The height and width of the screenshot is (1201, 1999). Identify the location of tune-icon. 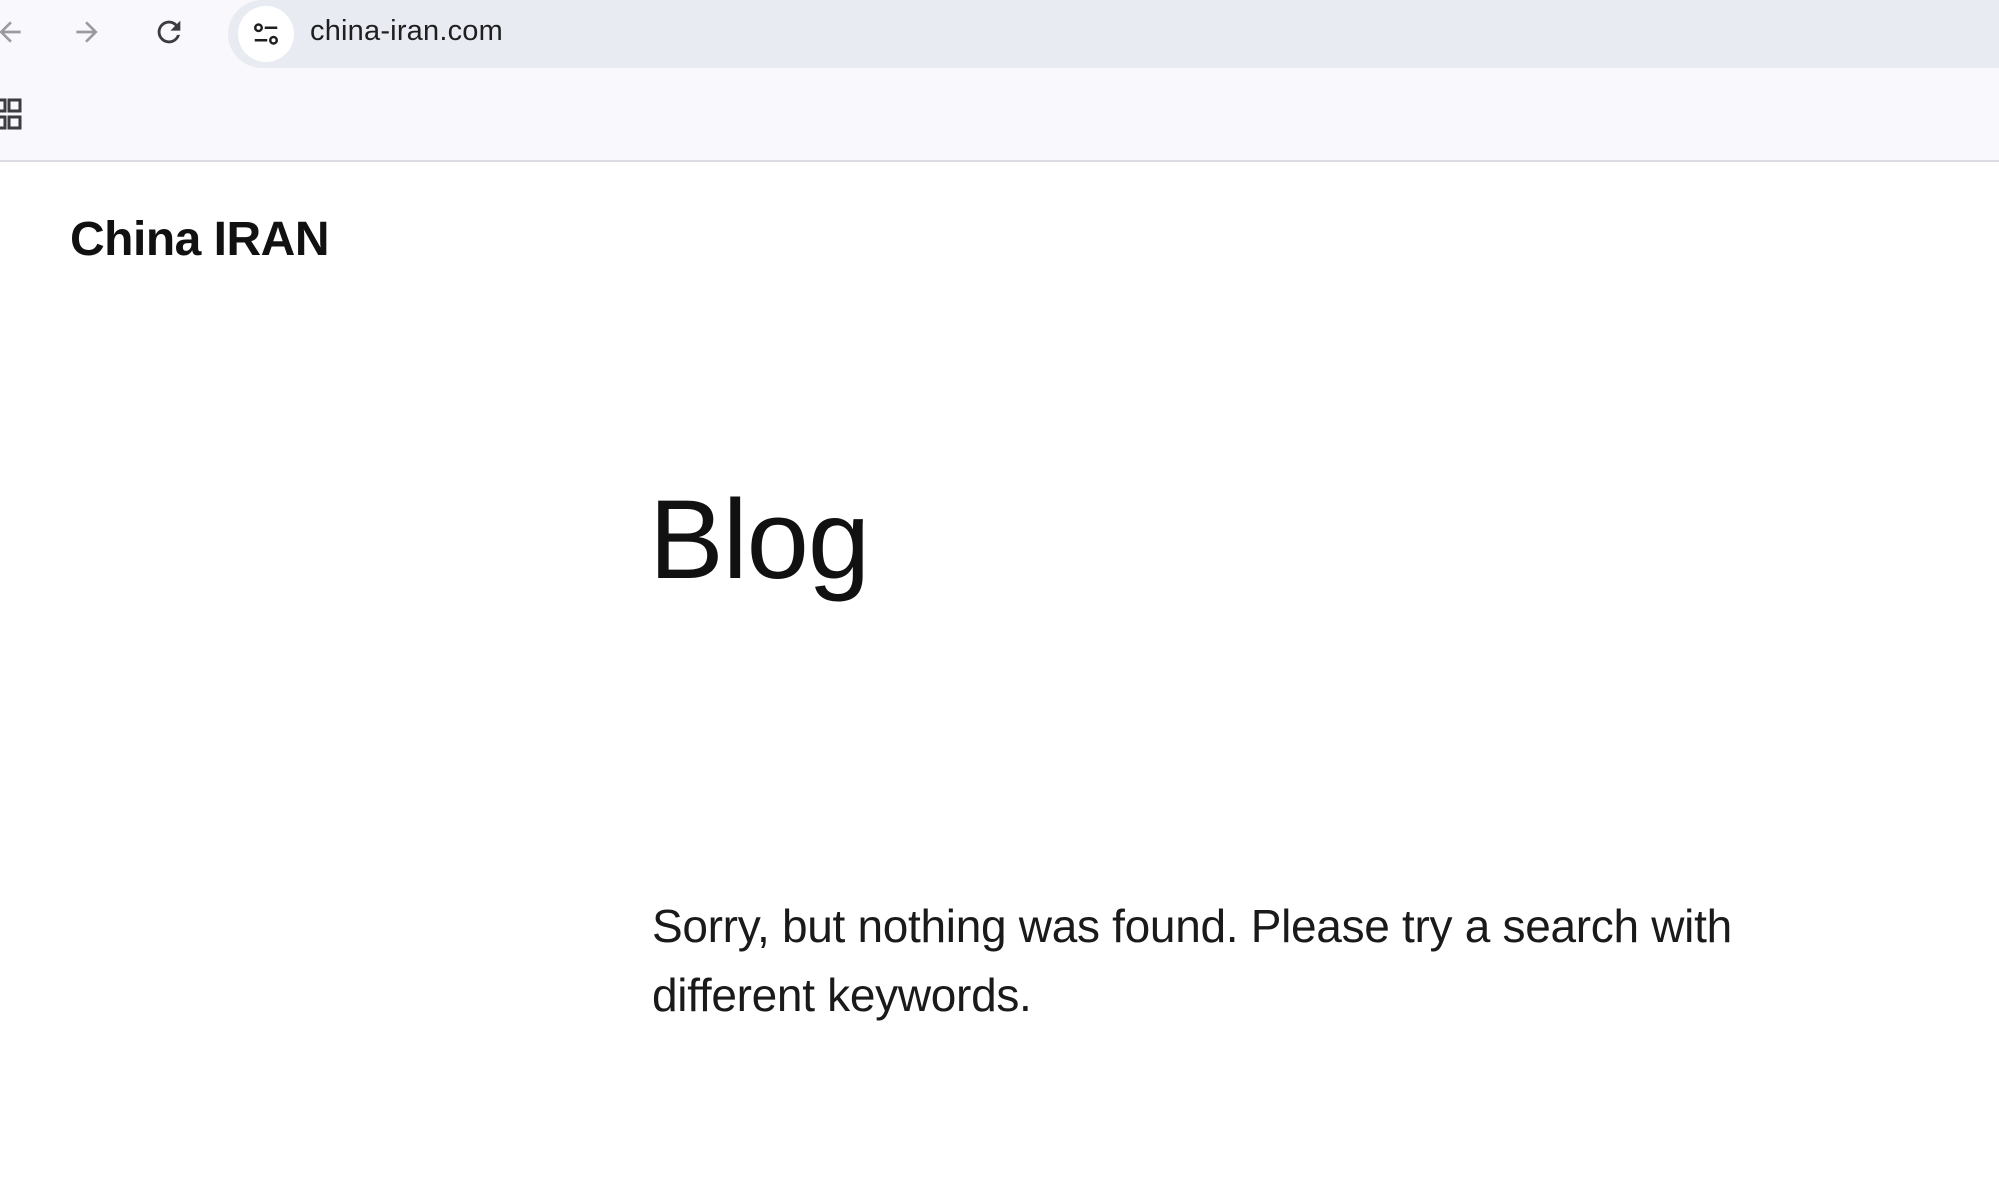
(266, 34).